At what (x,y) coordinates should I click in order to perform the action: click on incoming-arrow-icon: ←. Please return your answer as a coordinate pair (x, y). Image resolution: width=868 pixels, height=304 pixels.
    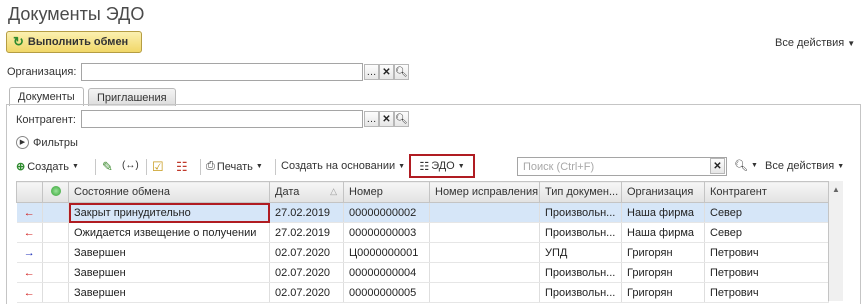
    Looking at the image, I should click on (29, 232).